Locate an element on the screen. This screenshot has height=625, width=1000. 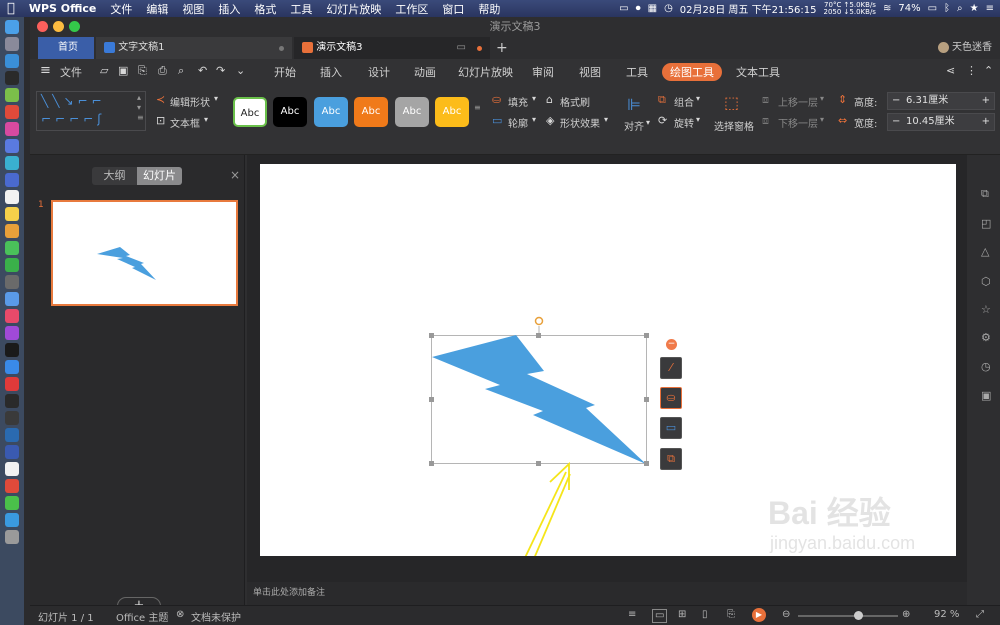
normal-view-icon: ▭ is located at coordinates (660, 616).